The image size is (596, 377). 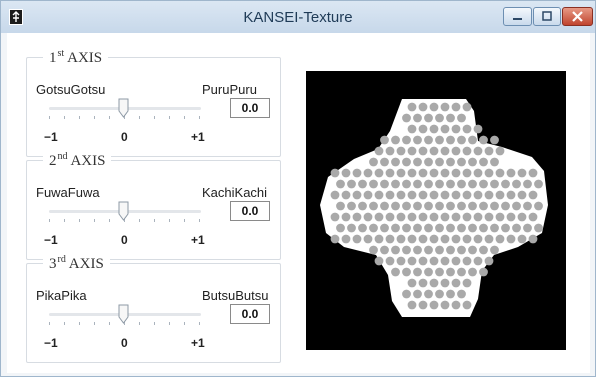 I want to click on minimize-button, so click(x=517, y=16).